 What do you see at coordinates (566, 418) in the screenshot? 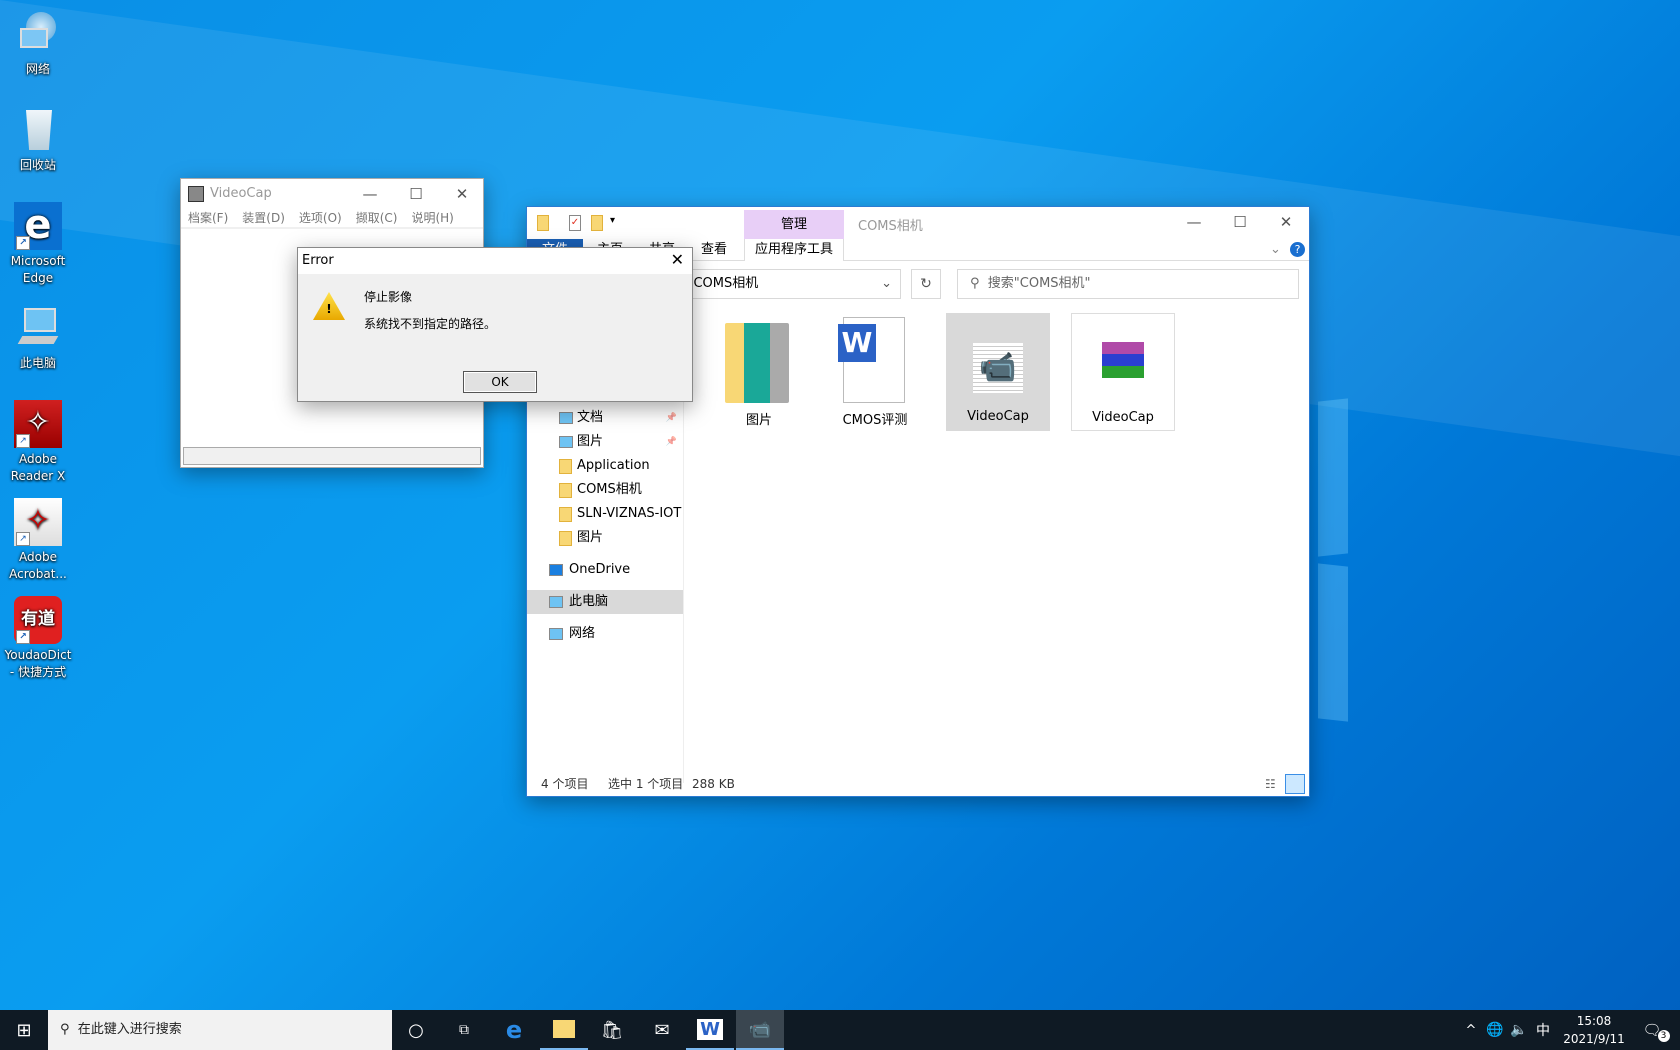
I see `document-icon` at bounding box center [566, 418].